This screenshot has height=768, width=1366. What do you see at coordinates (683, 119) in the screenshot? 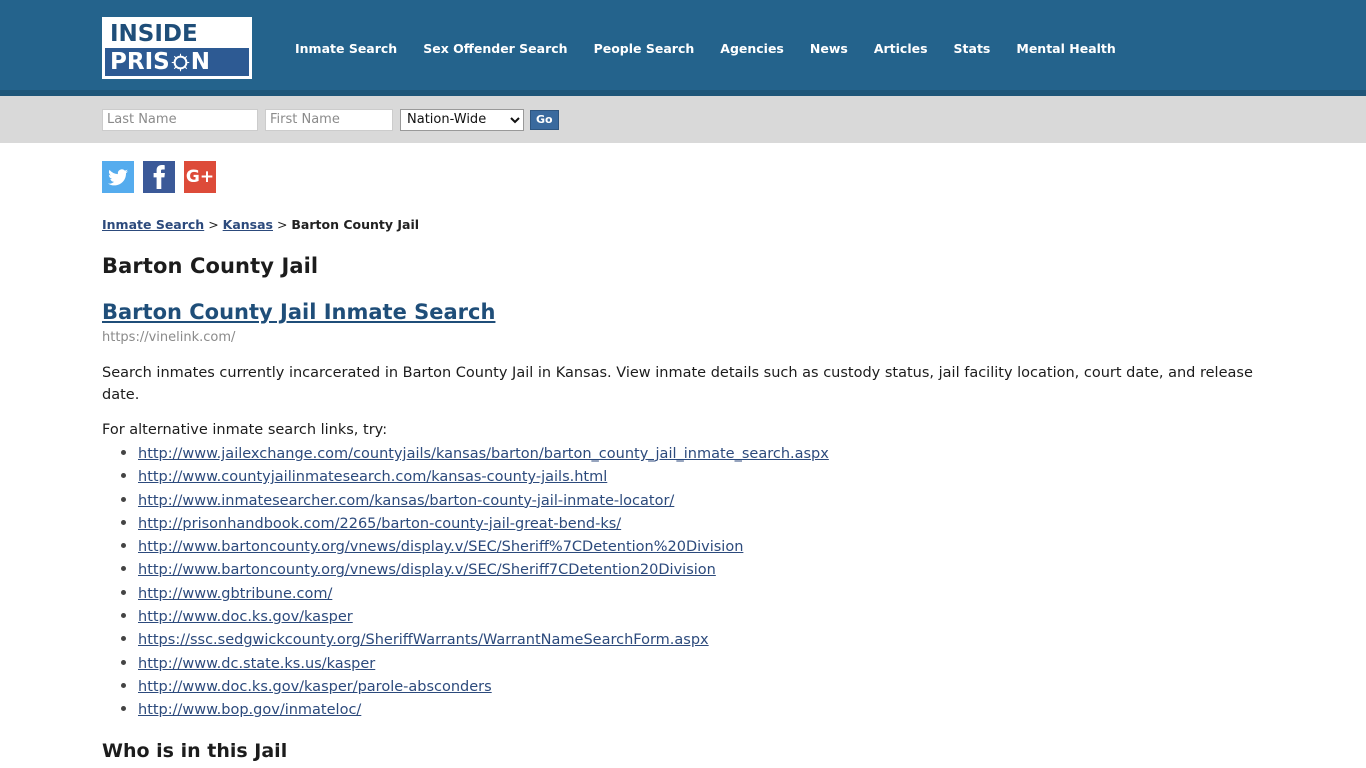
I see `quick-search-bar: Nation-Wide Go` at bounding box center [683, 119].